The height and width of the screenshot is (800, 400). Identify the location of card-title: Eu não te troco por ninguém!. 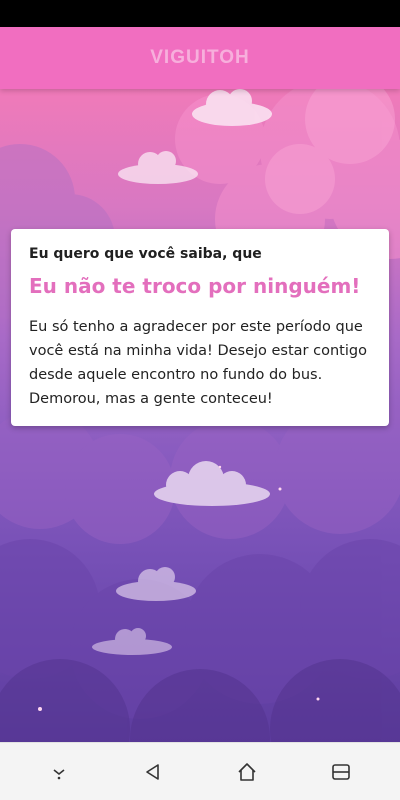
(195, 286).